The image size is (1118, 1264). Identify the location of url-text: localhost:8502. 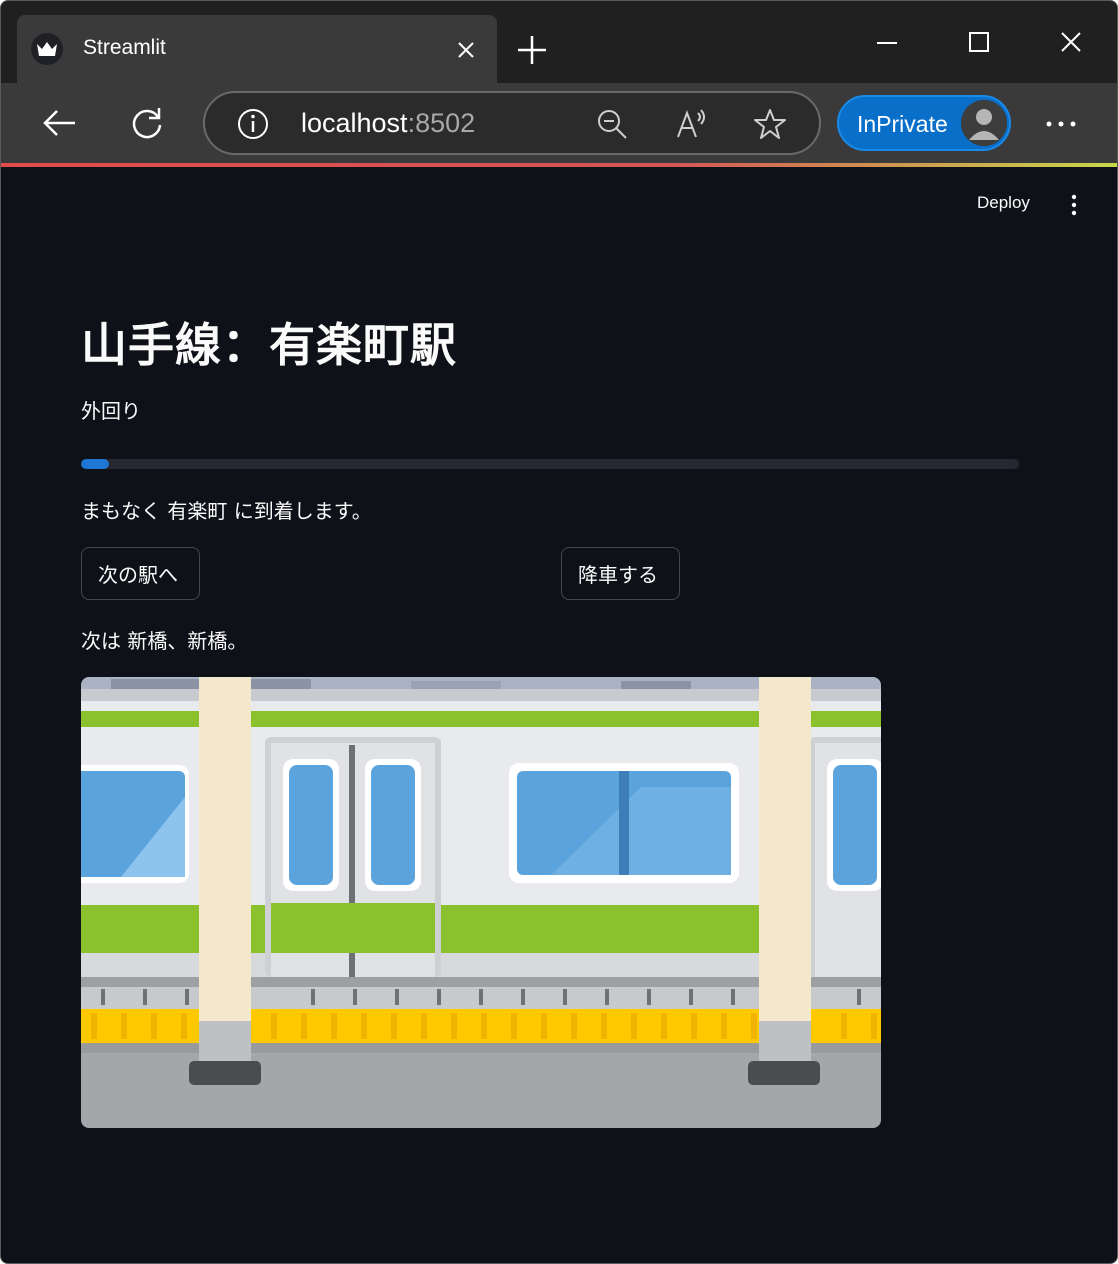
(388, 123).